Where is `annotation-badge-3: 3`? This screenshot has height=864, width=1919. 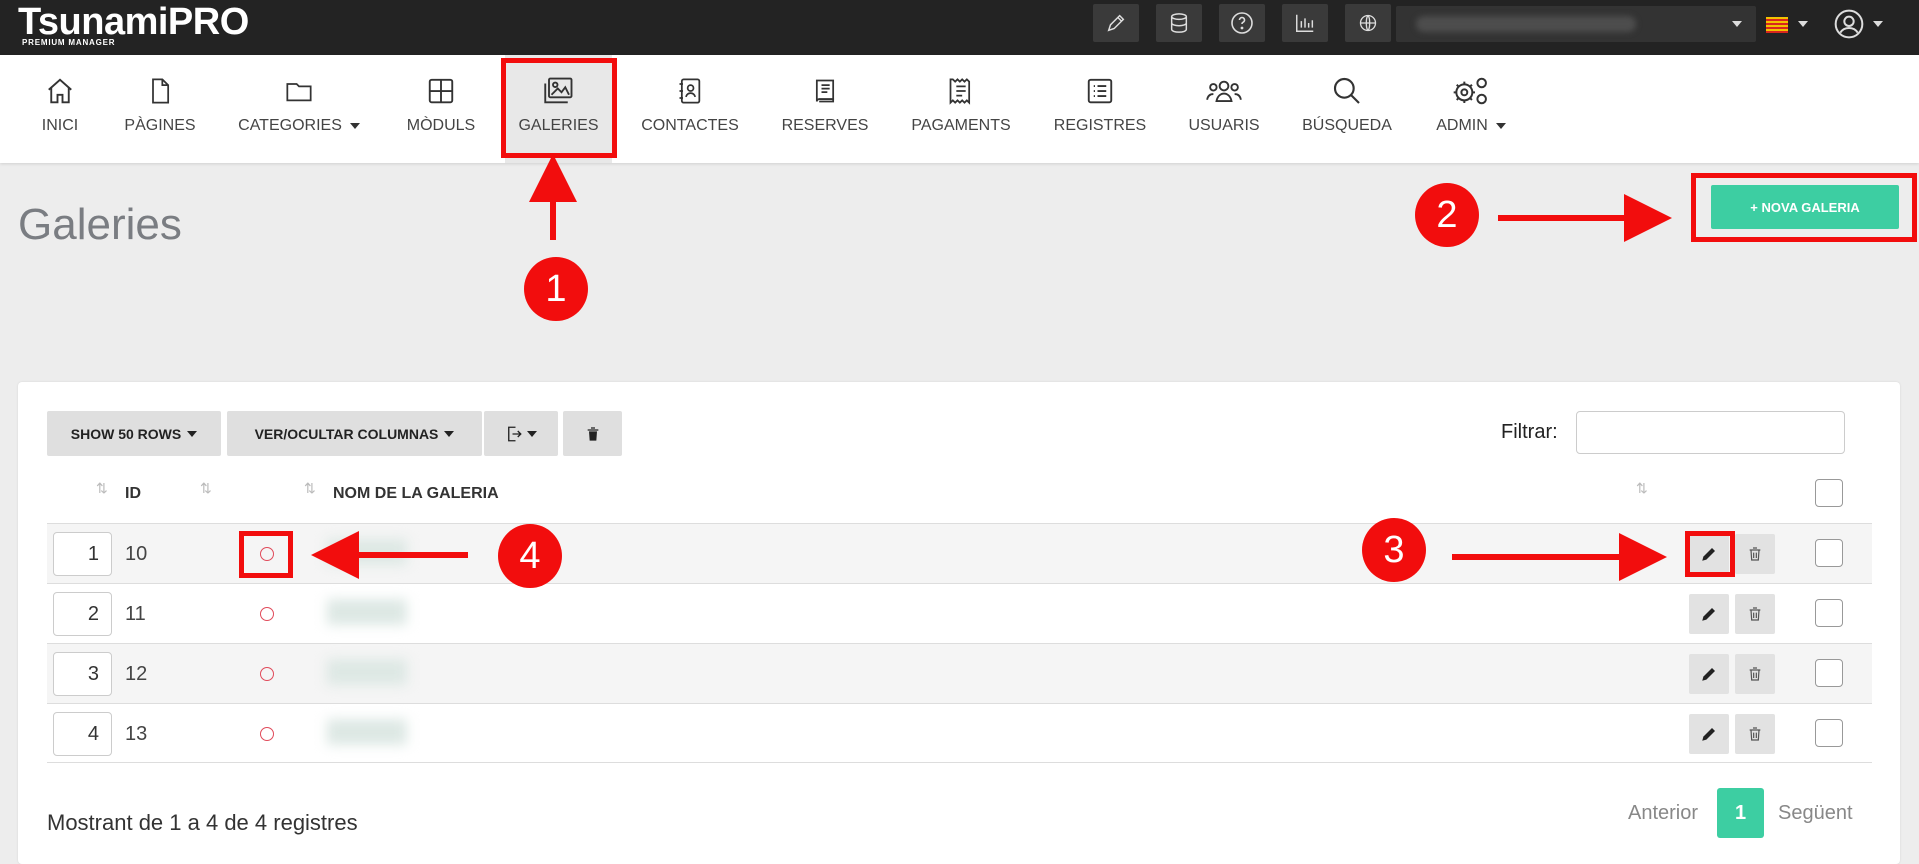 annotation-badge-3: 3 is located at coordinates (1394, 550).